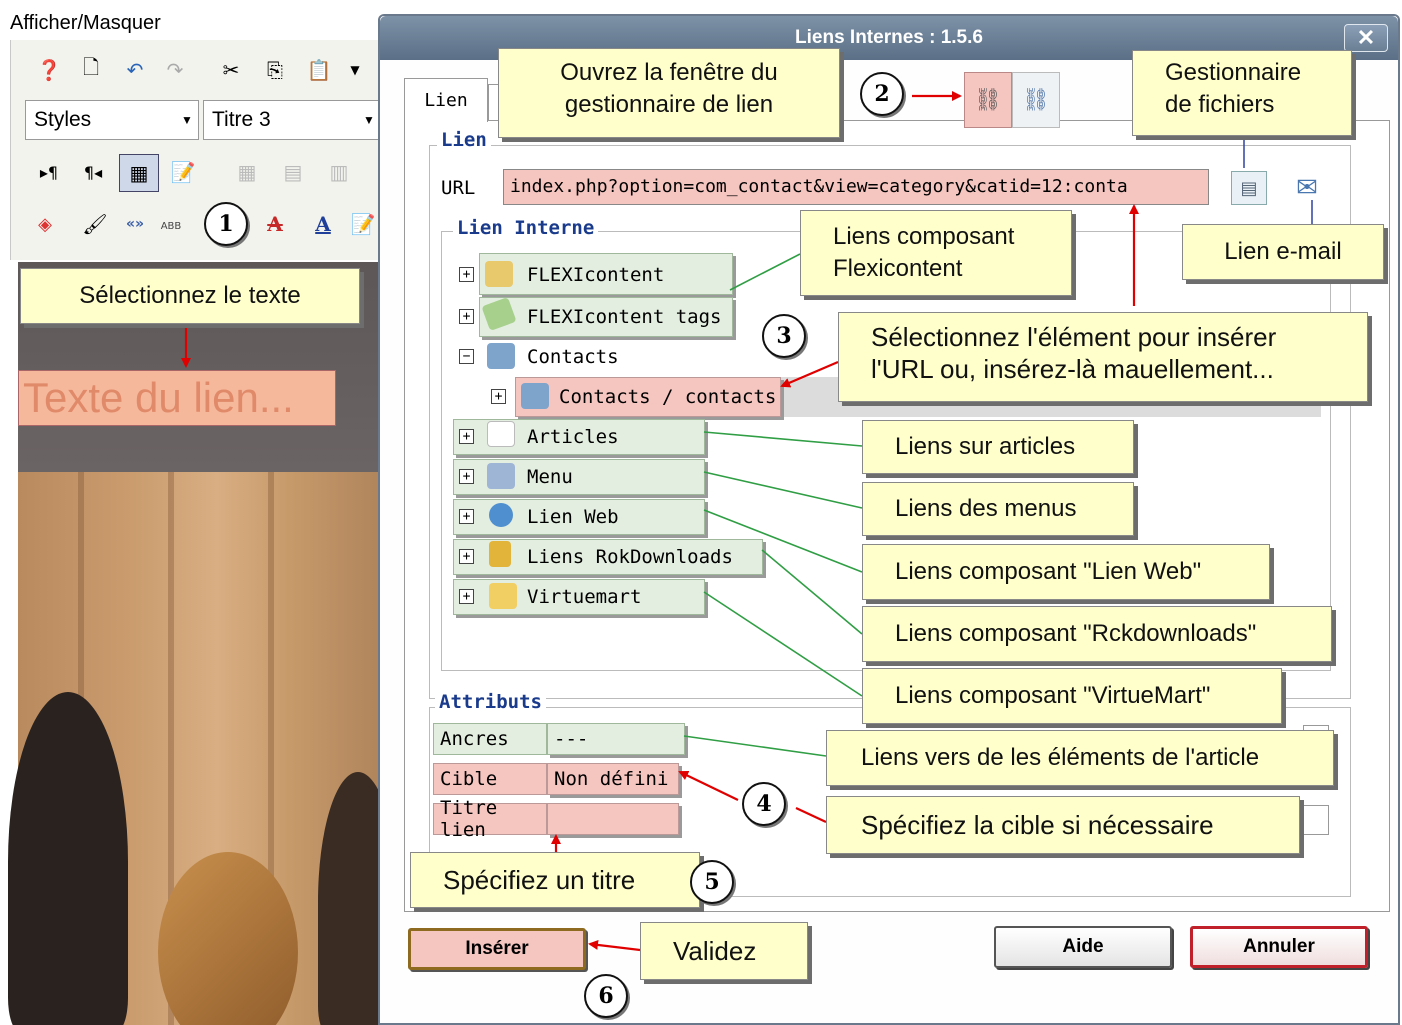  What do you see at coordinates (355, 70) in the screenshot?
I see `paste-dropdown-icon: ▼` at bounding box center [355, 70].